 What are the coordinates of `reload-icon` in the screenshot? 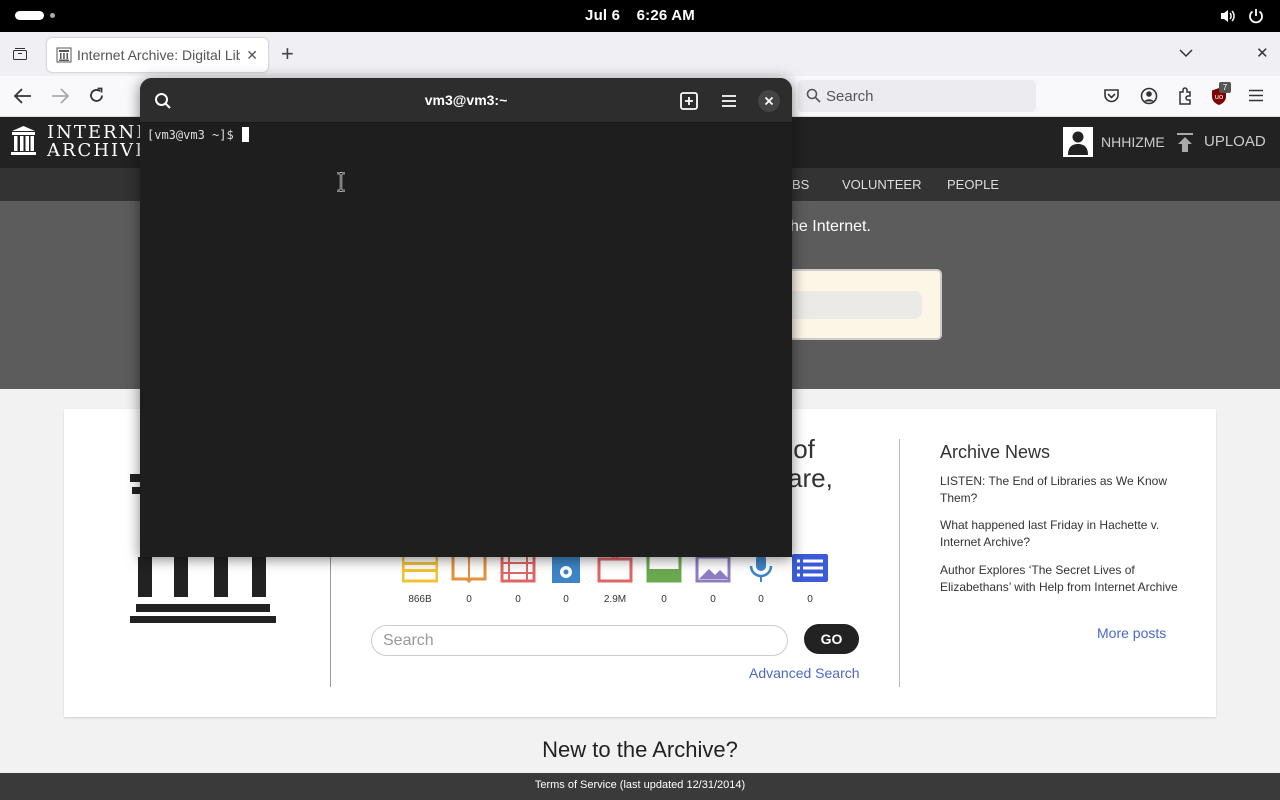 It's located at (96, 95).